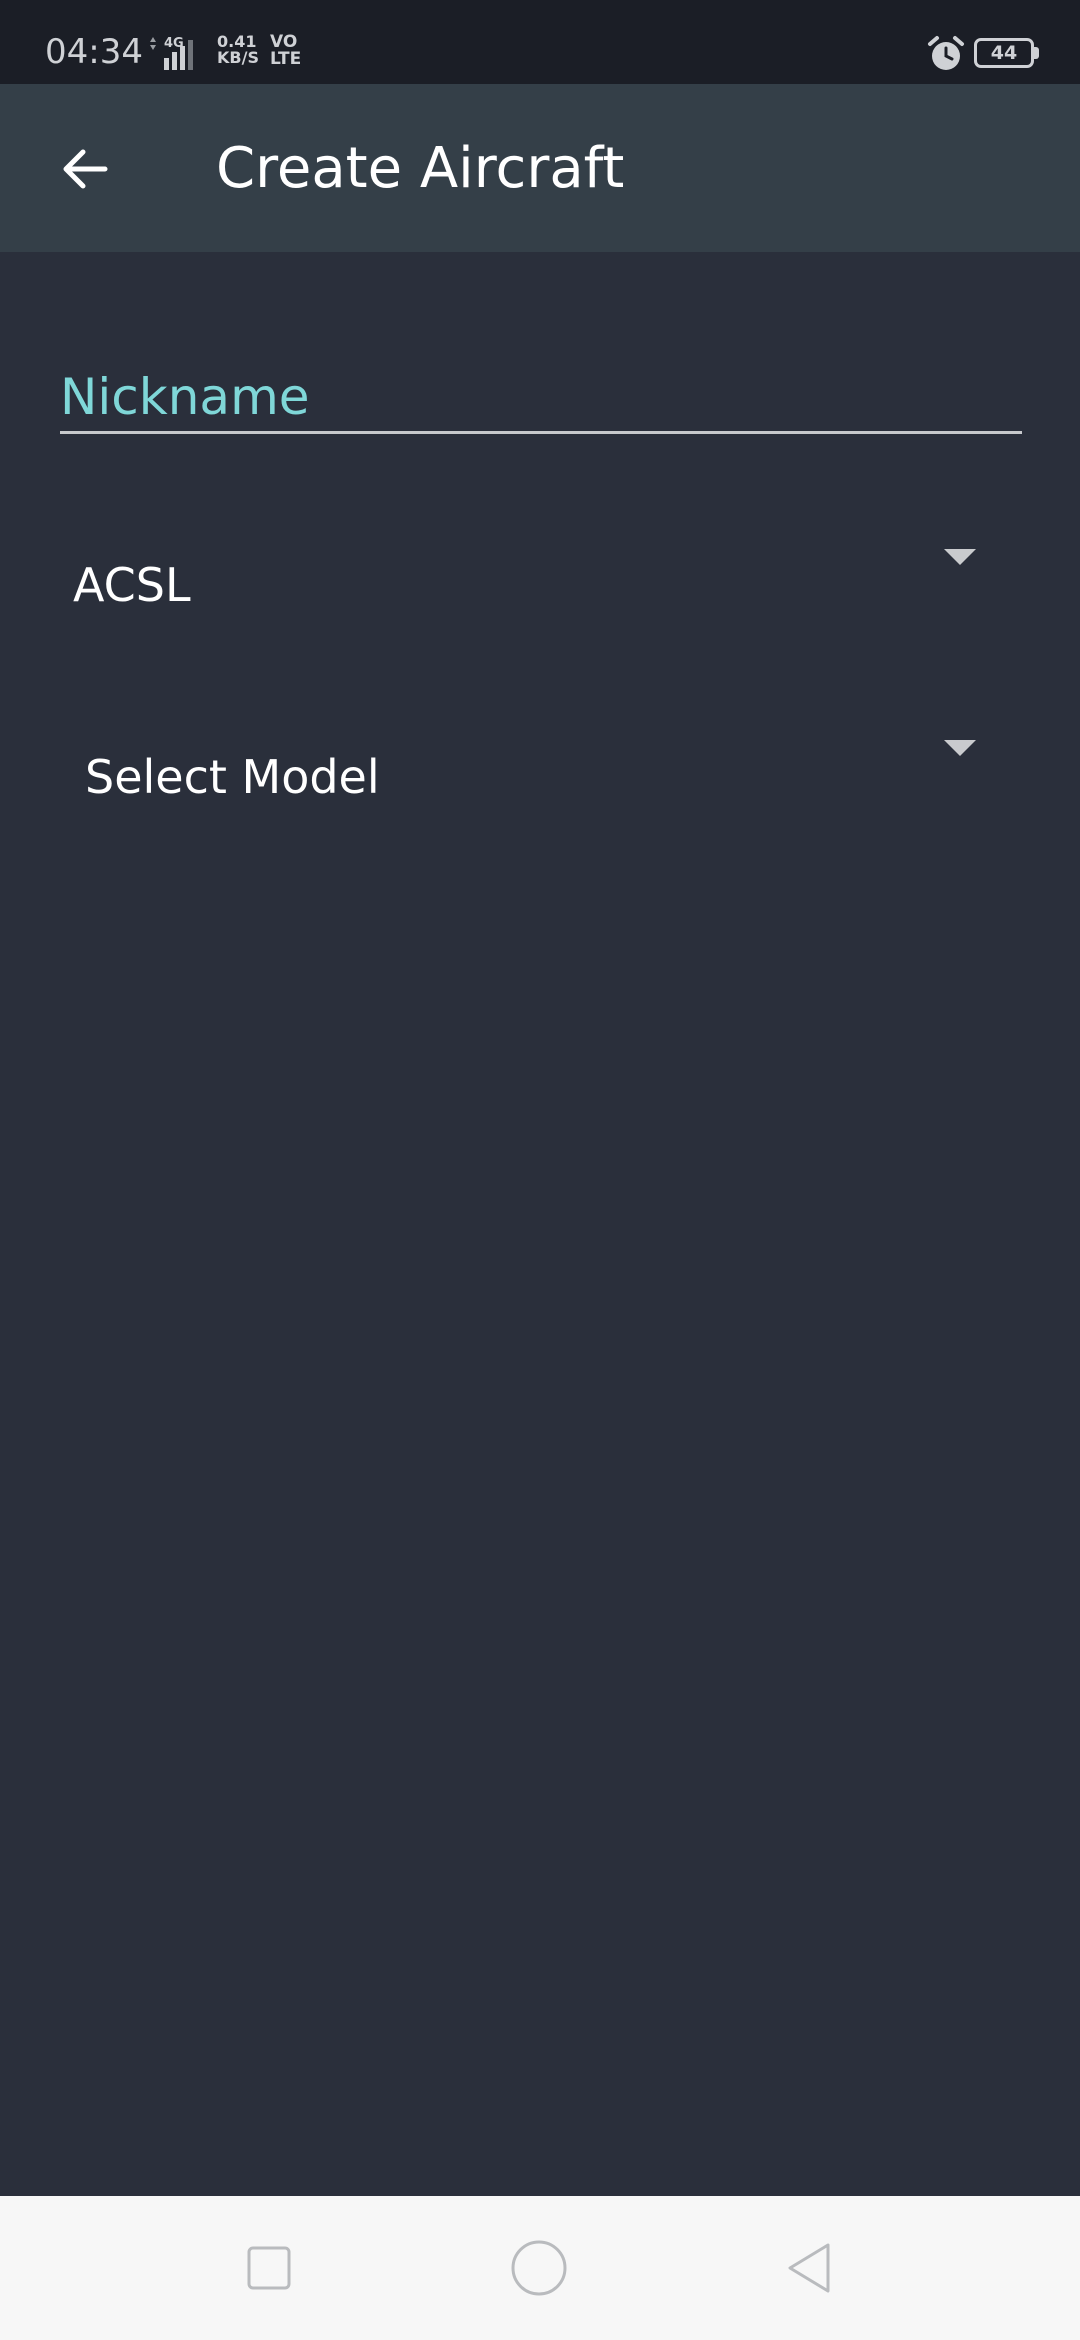  I want to click on page-title: Create Aircraft, so click(420, 168).